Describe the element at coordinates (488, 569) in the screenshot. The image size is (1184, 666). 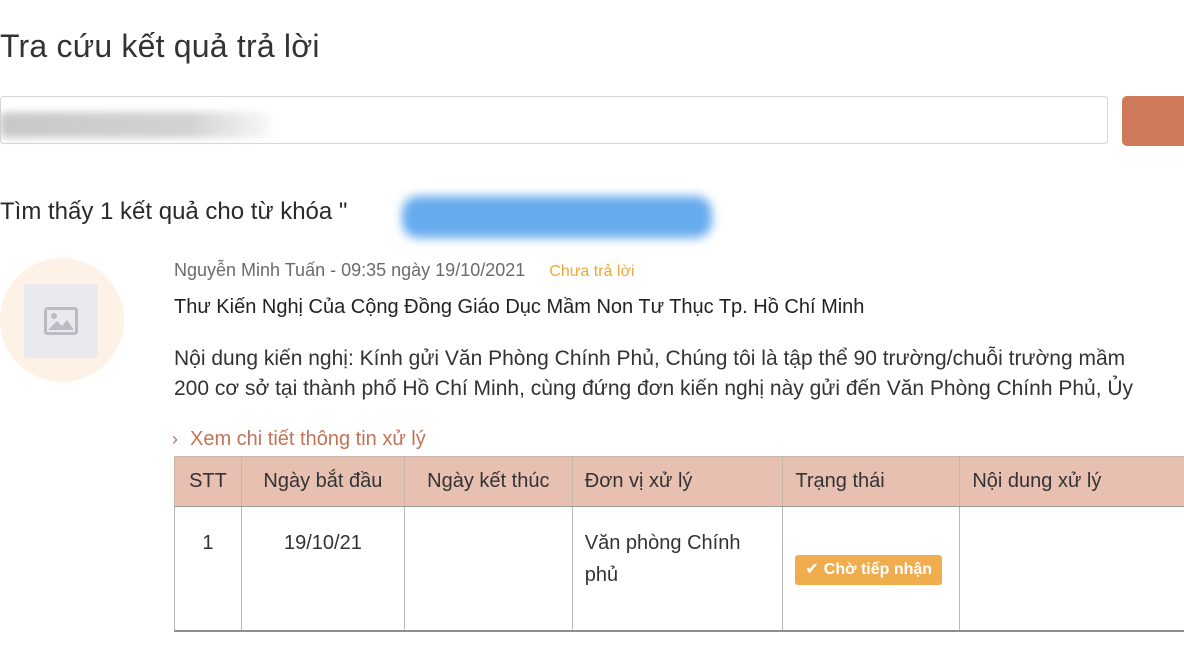
I see `cell-end-date` at that location.